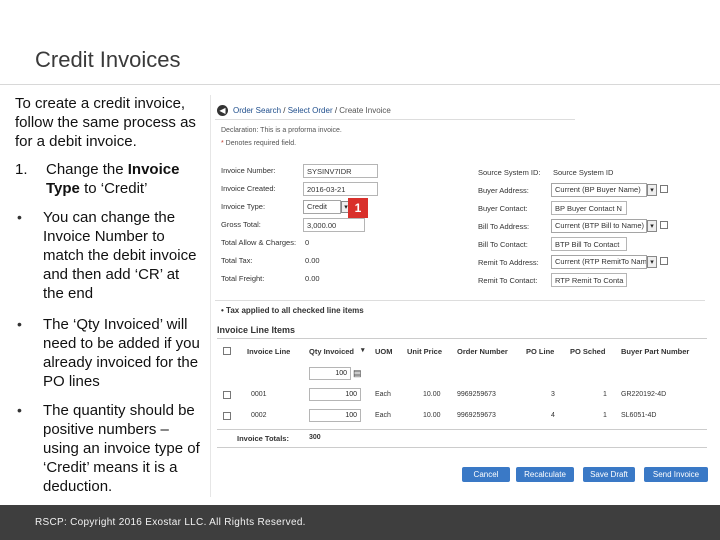 The width and height of the screenshot is (720, 540). What do you see at coordinates (553, 415) in the screenshot?
I see `cell-po-line: 4` at bounding box center [553, 415].